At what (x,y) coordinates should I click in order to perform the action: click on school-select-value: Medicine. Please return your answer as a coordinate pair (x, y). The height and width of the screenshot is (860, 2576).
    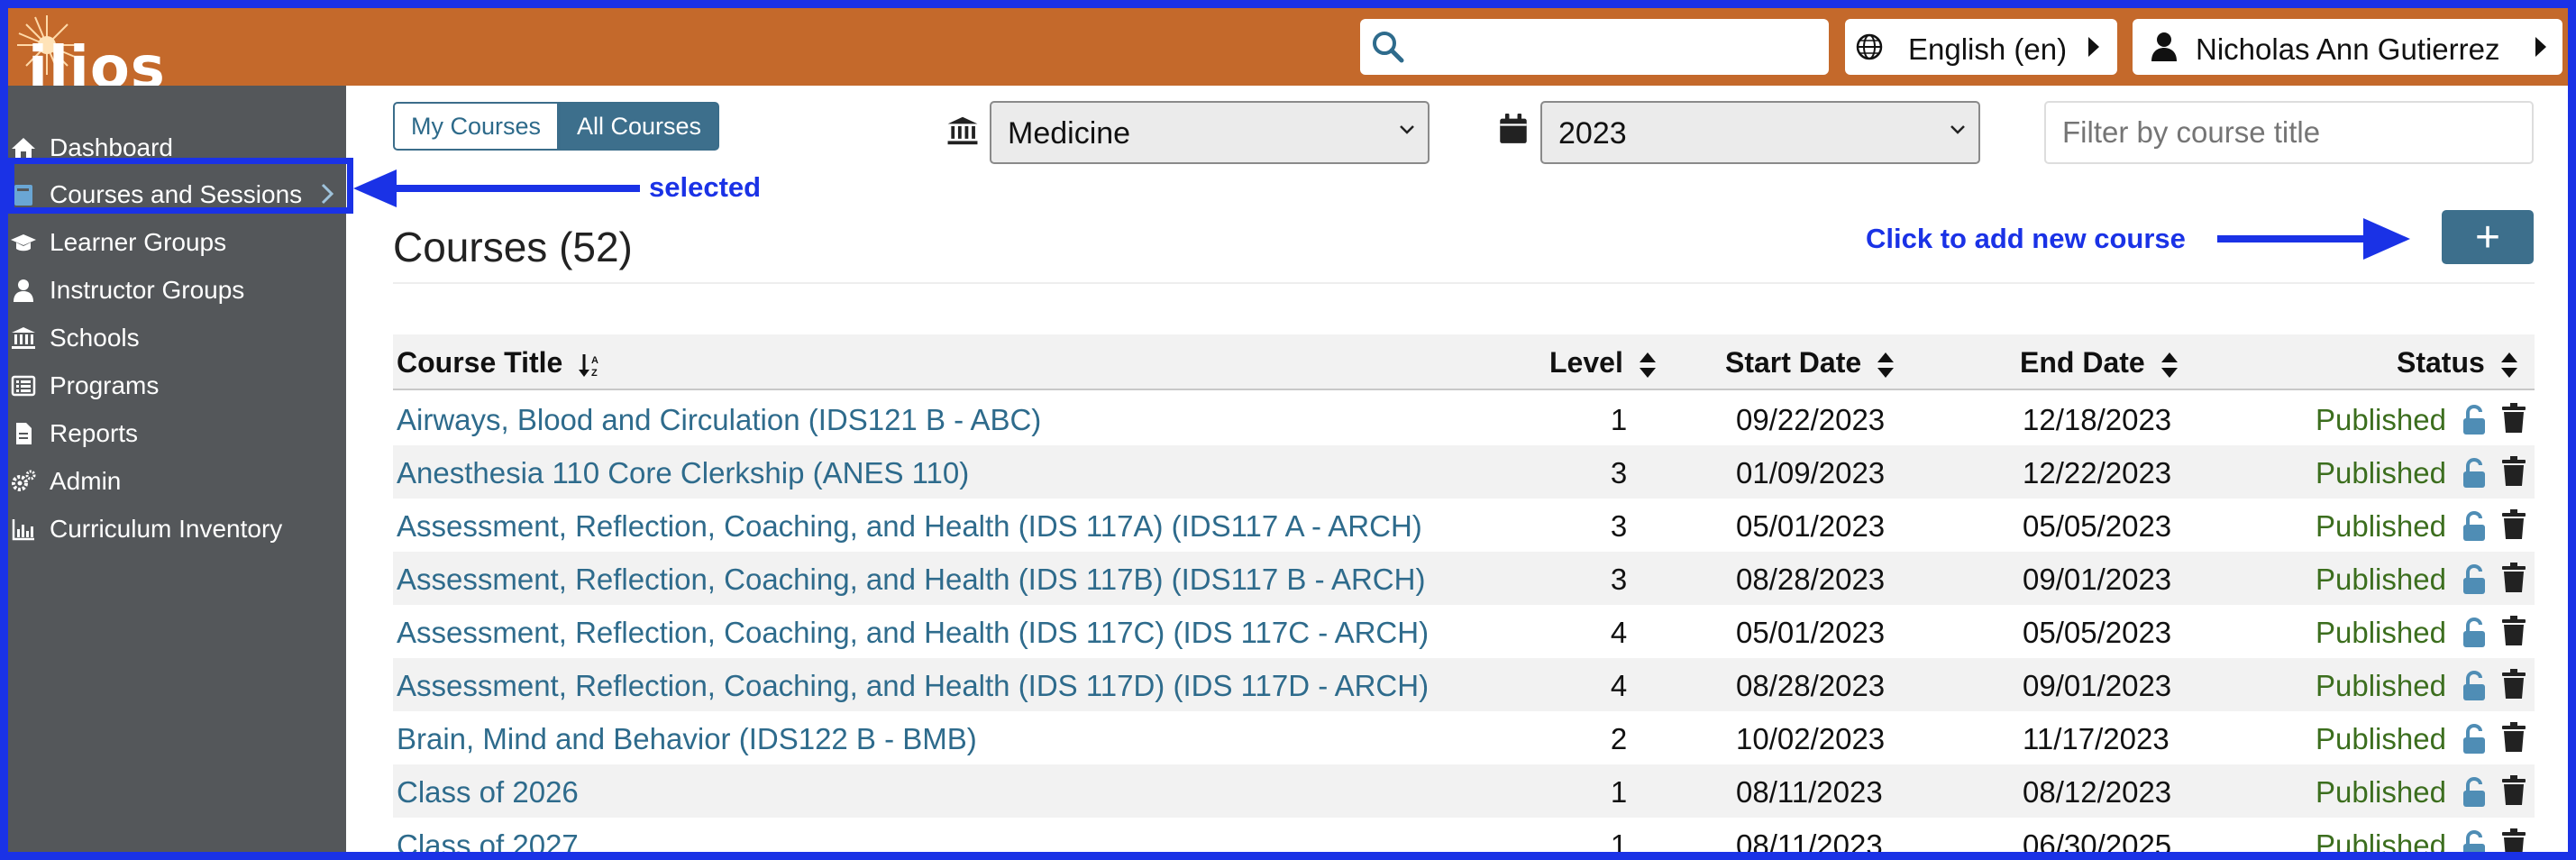
    Looking at the image, I should click on (1069, 133).